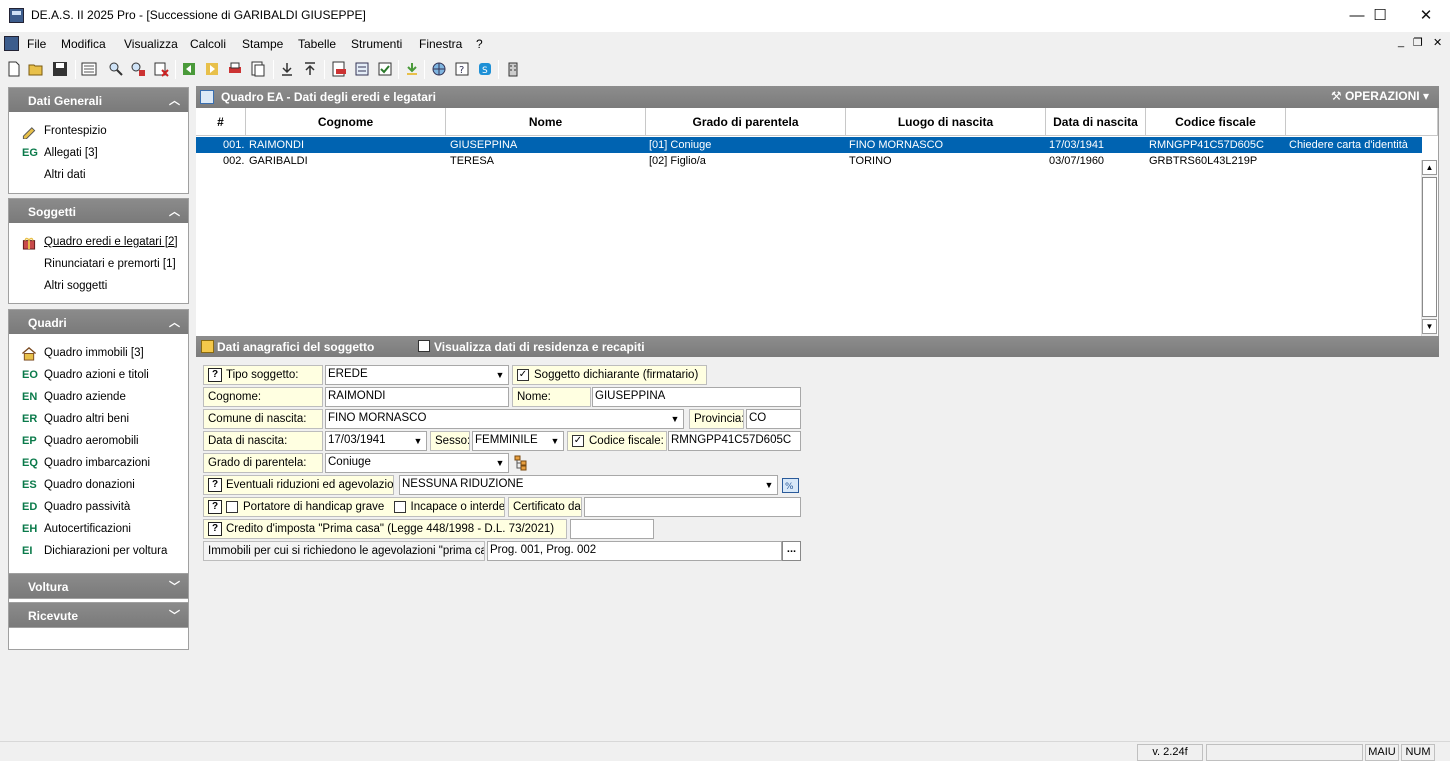 The width and height of the screenshot is (1450, 761). Describe the element at coordinates (98, 508) in the screenshot. I see `sidebar-item-quadro-passivita: ED Quadro passività` at that location.